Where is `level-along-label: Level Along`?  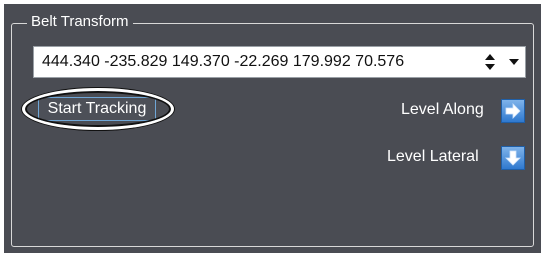
level-along-label: Level Along is located at coordinates (442, 109).